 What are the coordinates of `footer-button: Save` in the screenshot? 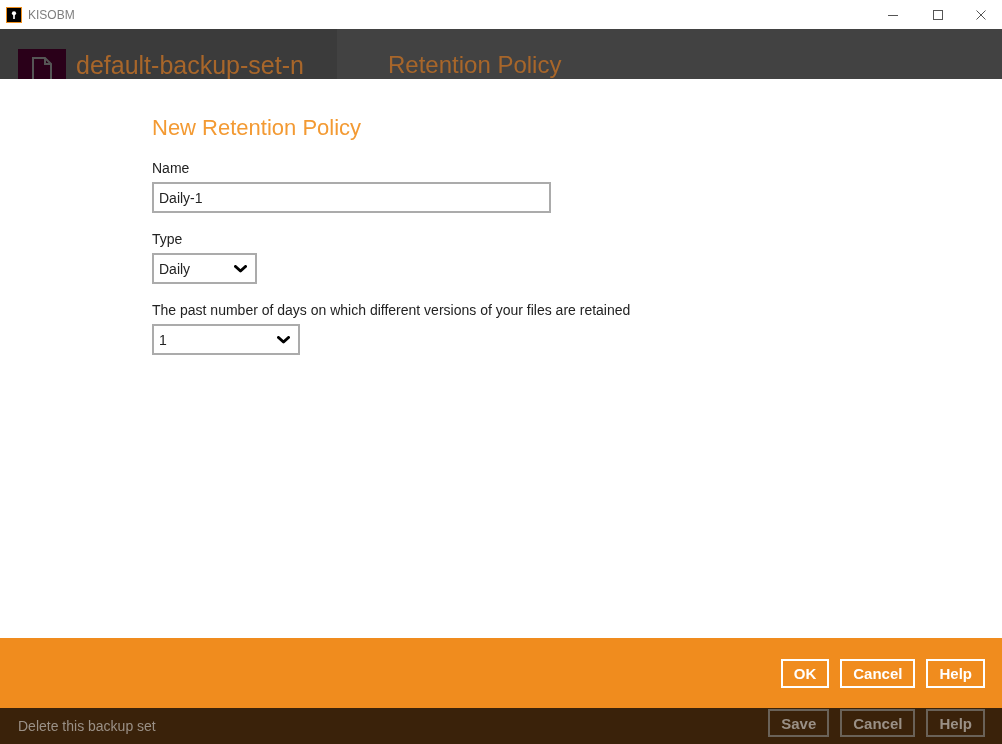 It's located at (799, 723).